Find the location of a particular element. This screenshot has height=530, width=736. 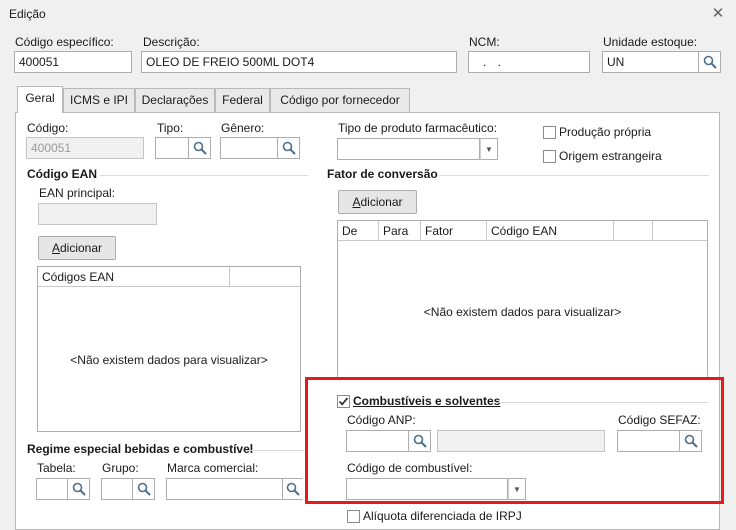

descricao-label: Descrição: is located at coordinates (171, 42).